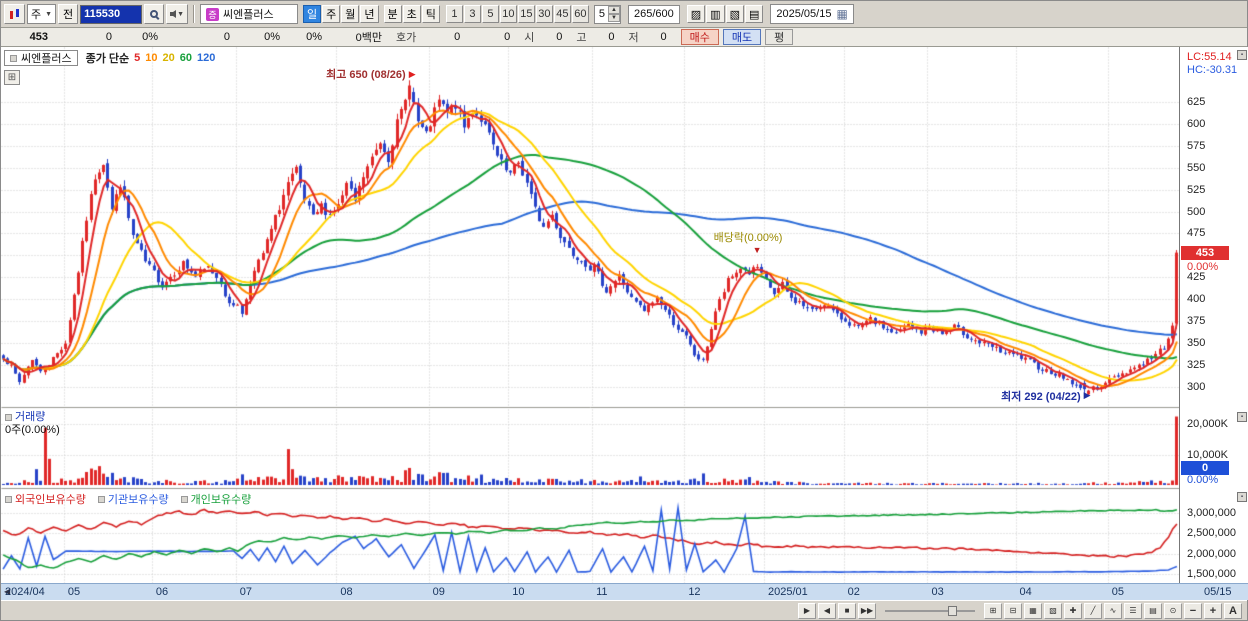  I want to click on hoga-label: 호가, so click(406, 38).